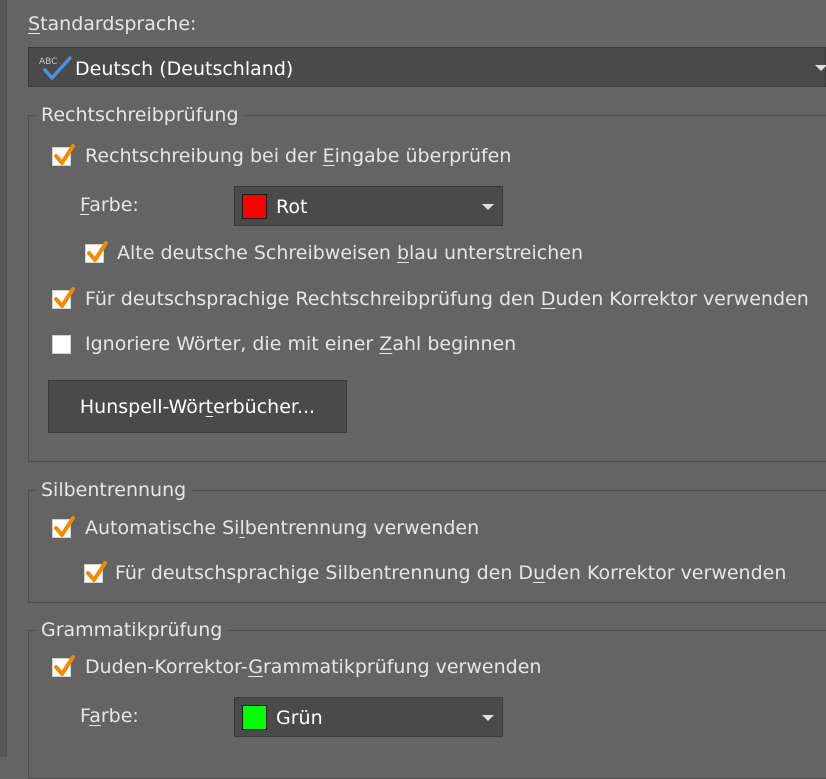 This screenshot has width=826, height=779. What do you see at coordinates (63, 155) in the screenshot?
I see `check-as-type-checkbox` at bounding box center [63, 155].